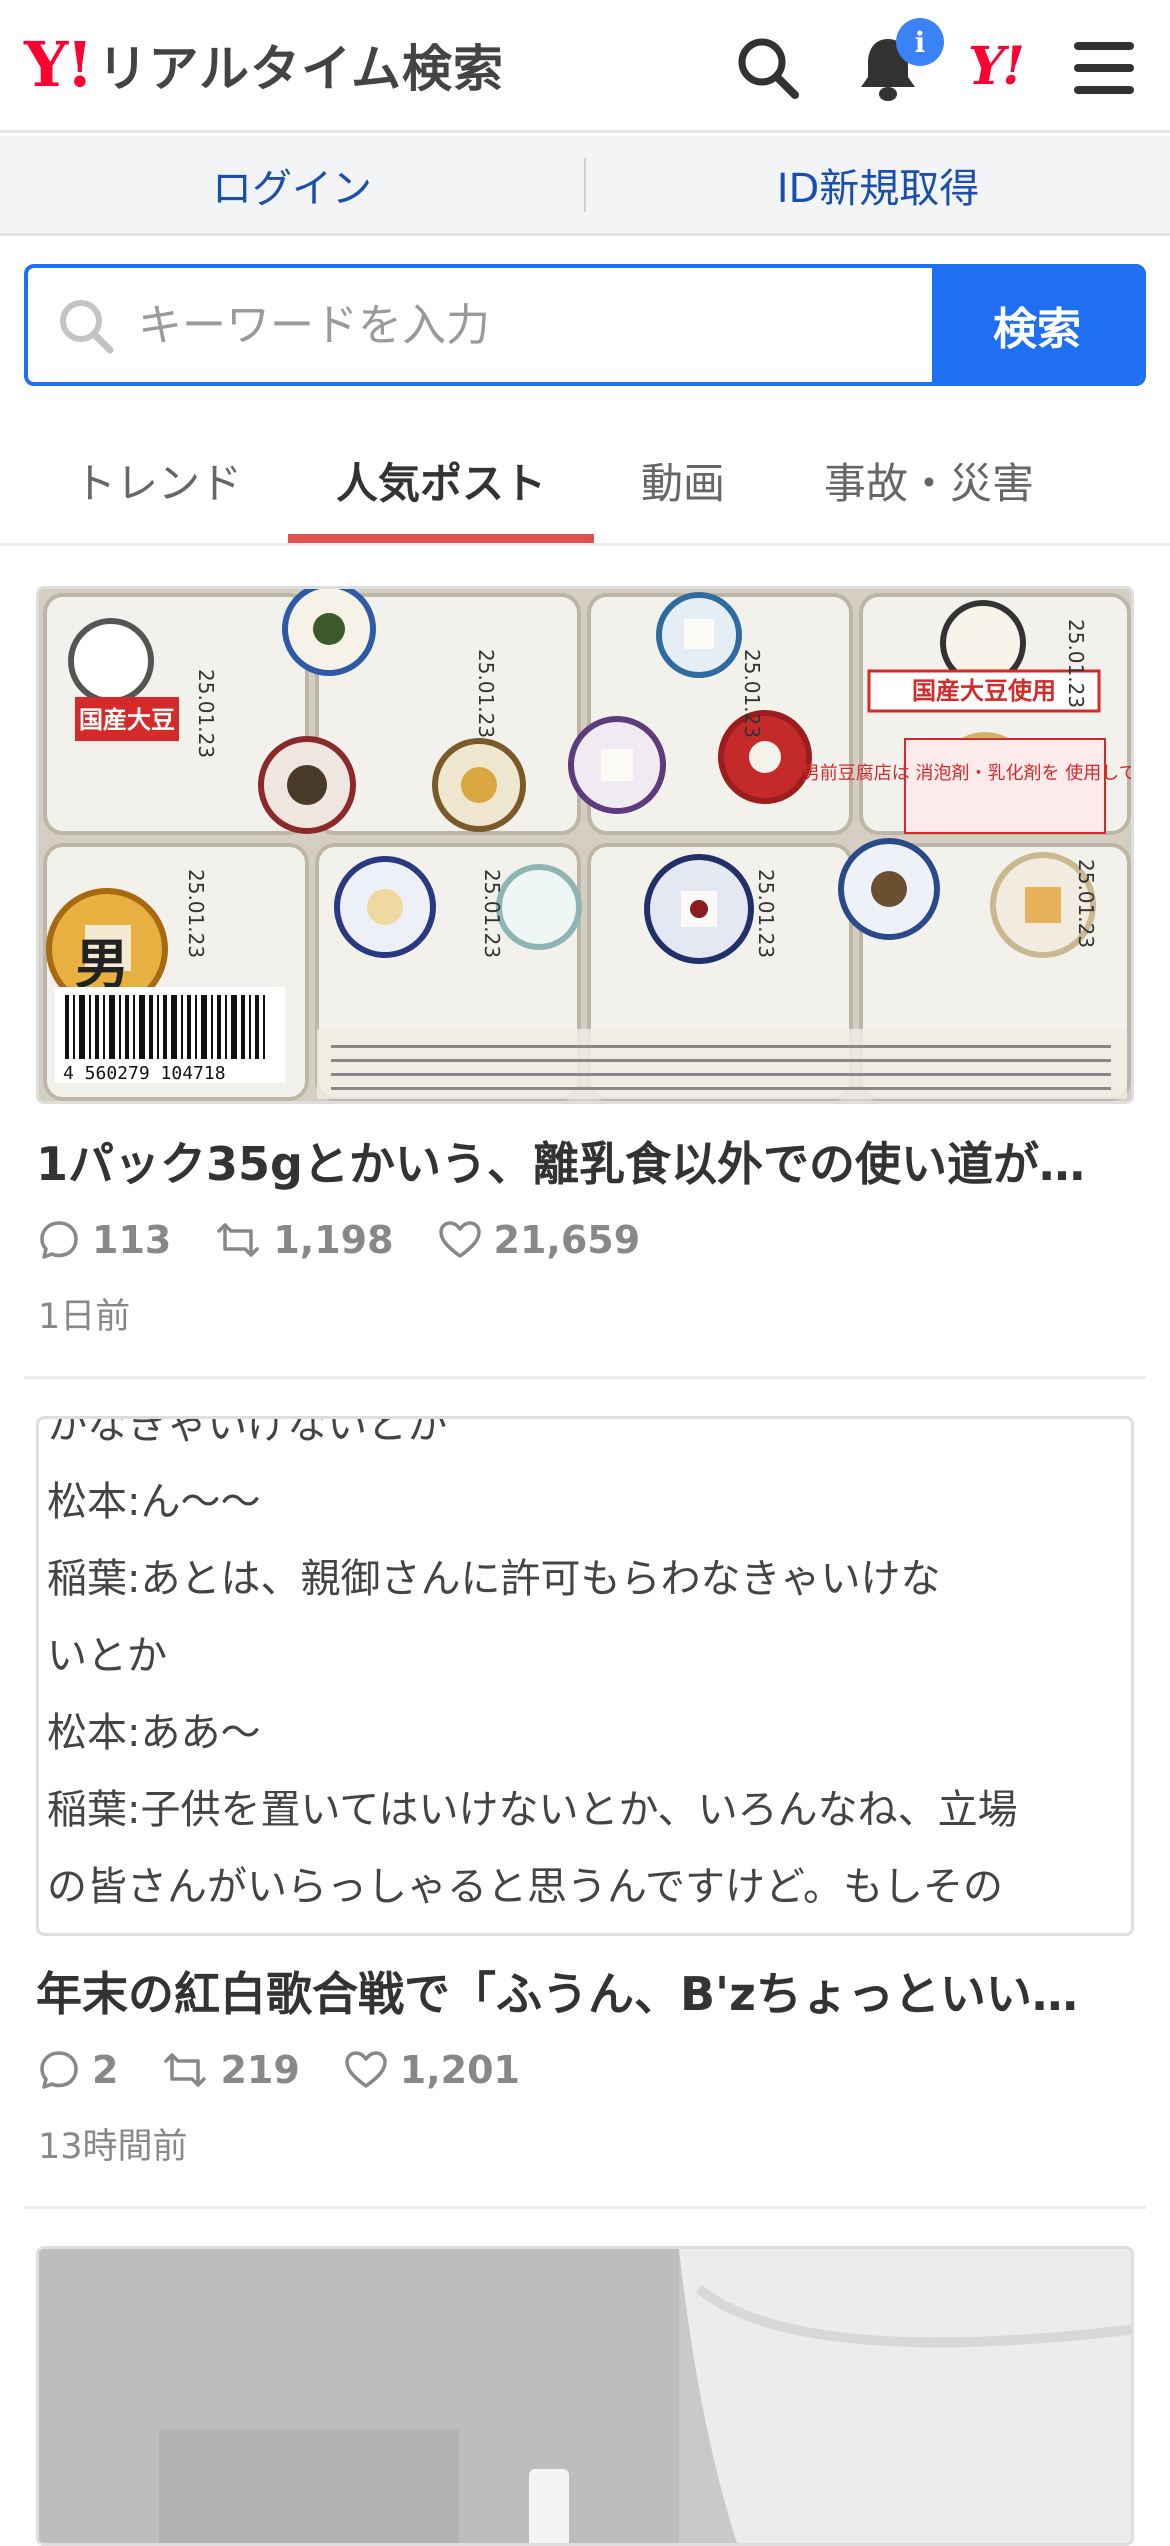 The image size is (1170, 2546). Describe the element at coordinates (154, 1502) in the screenshot. I see `image-text-line: 松本:ん〜〜` at that location.